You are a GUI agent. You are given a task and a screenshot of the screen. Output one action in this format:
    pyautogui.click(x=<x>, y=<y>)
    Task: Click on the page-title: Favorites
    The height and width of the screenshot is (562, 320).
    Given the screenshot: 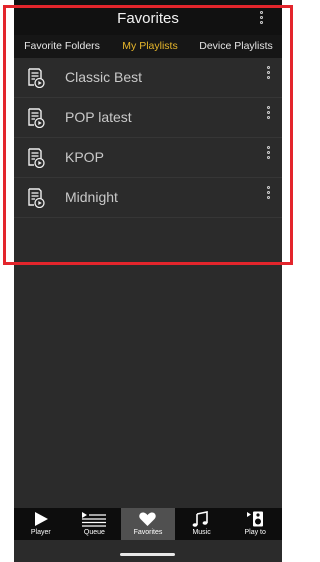 What is the action you would take?
    pyautogui.click(x=148, y=18)
    